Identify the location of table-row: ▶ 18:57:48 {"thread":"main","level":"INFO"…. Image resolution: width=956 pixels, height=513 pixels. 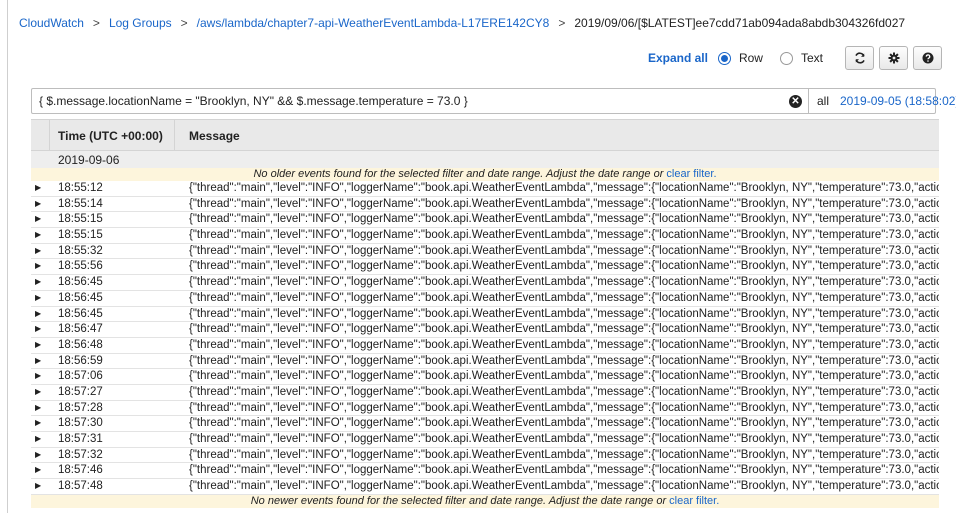
(485, 487).